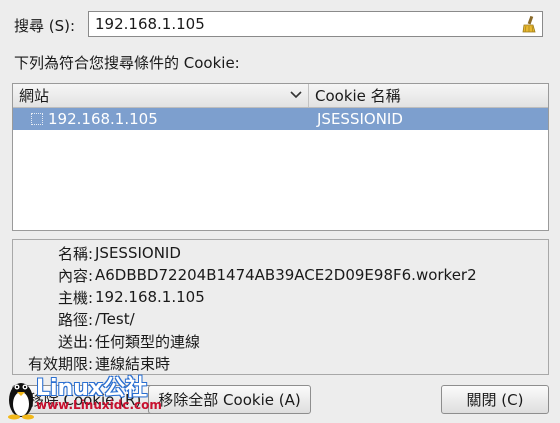  Describe the element at coordinates (103, 119) in the screenshot. I see `list-item-site-text: 192.168.1.105` at that location.